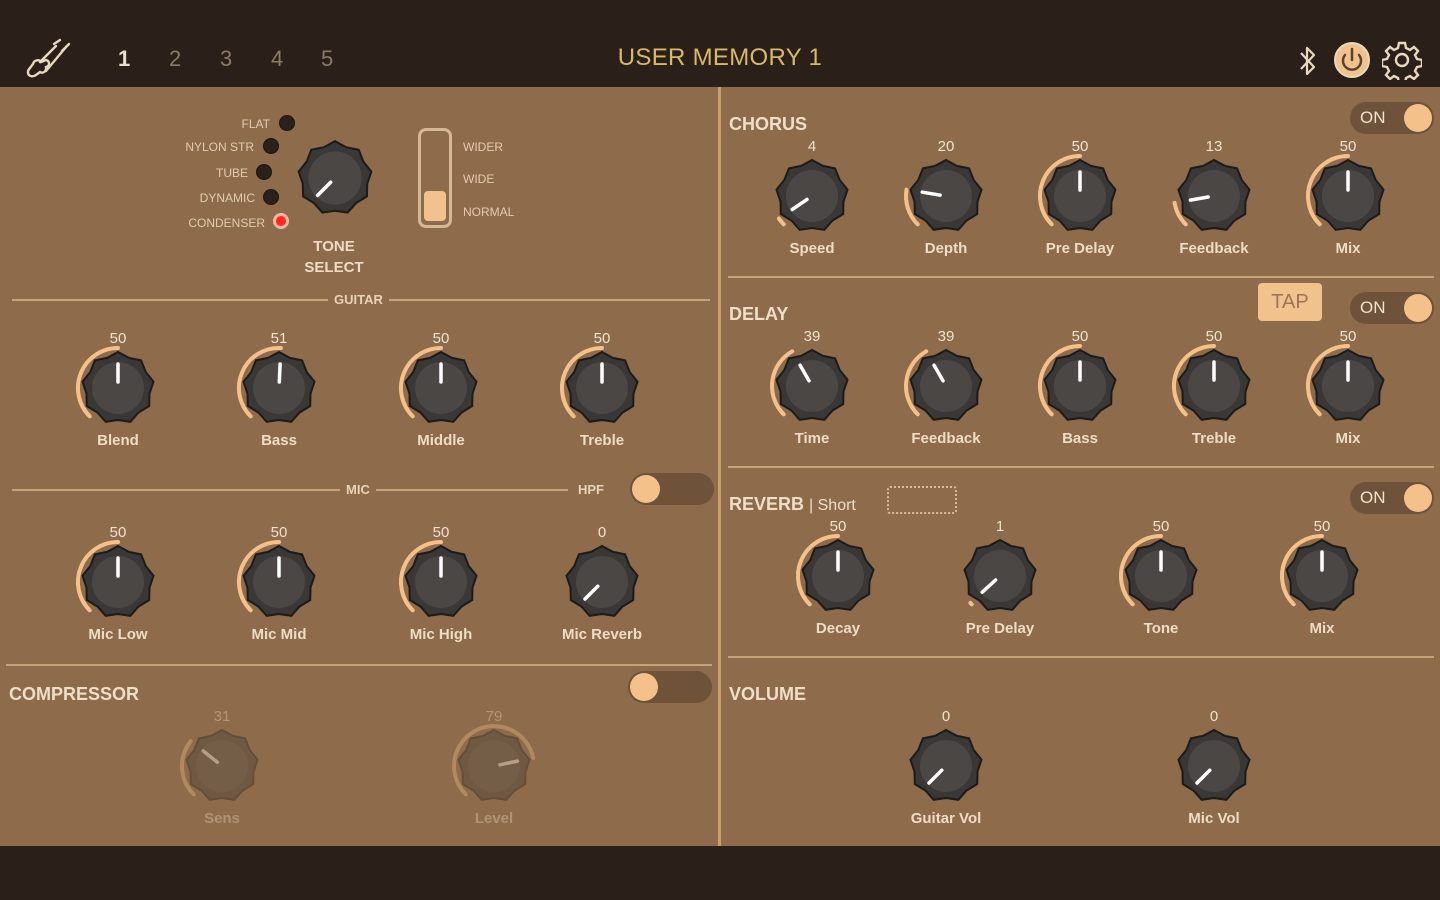  What do you see at coordinates (334, 257) in the screenshot?
I see `tone-select-title: TONE SELECT` at bounding box center [334, 257].